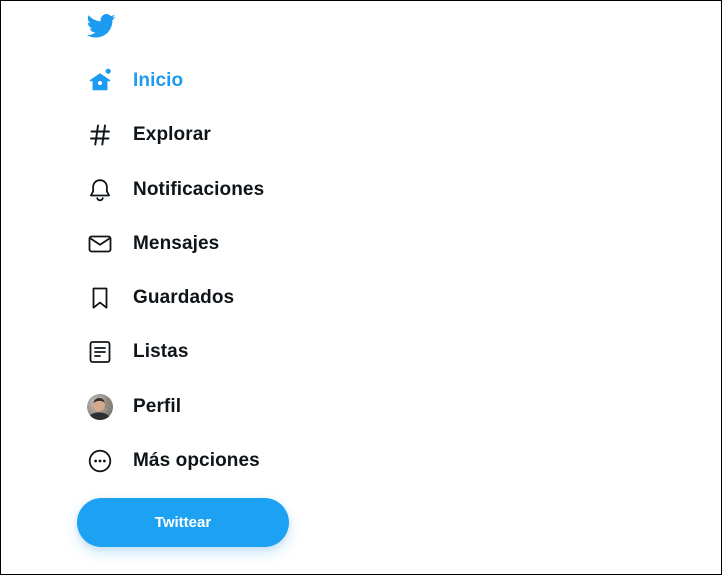 This screenshot has height=575, width=722. I want to click on more-options-icon, so click(100, 461).